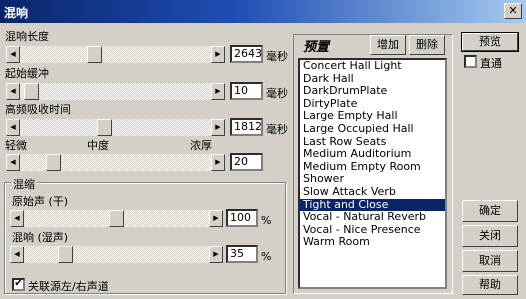 The image size is (526, 299). What do you see at coordinates (98, 145) in the screenshot?
I see `perception-mid-label: 中度` at bounding box center [98, 145].